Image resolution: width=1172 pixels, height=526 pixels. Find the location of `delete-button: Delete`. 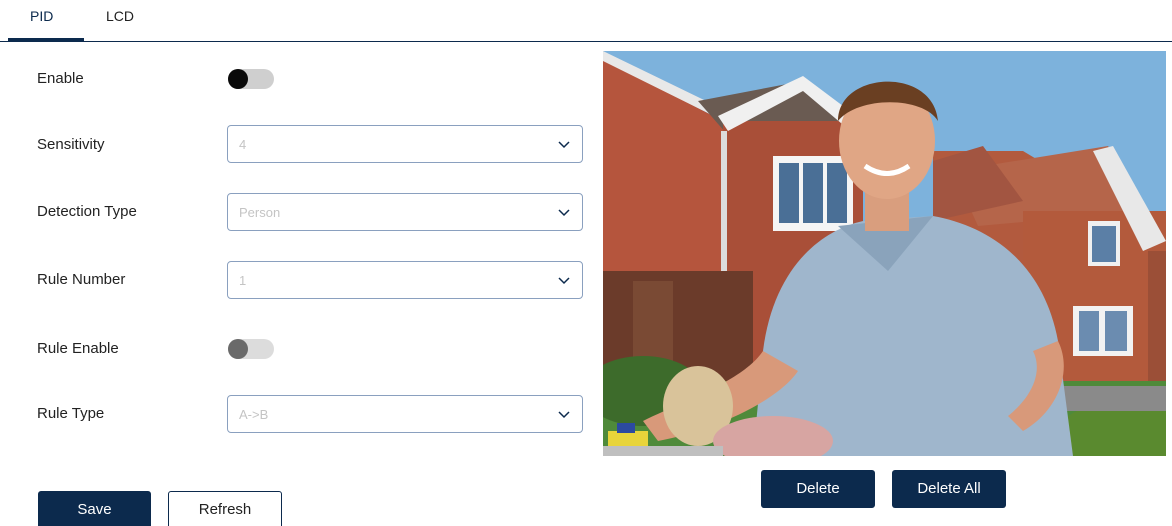

delete-button: Delete is located at coordinates (818, 489).